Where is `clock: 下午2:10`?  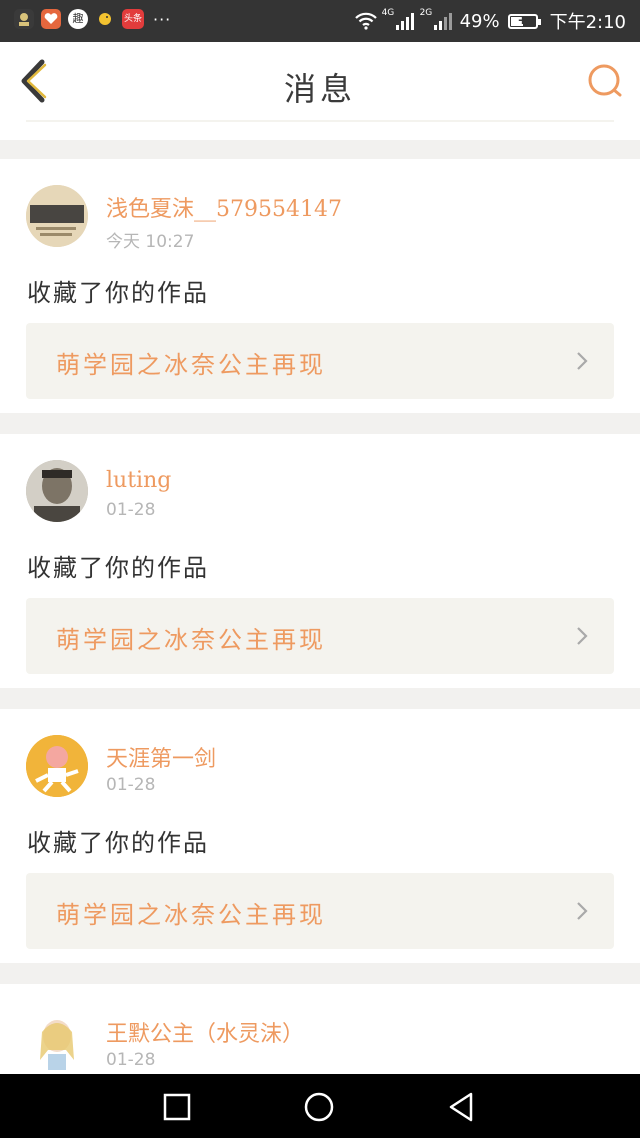 clock: 下午2:10 is located at coordinates (587, 22).